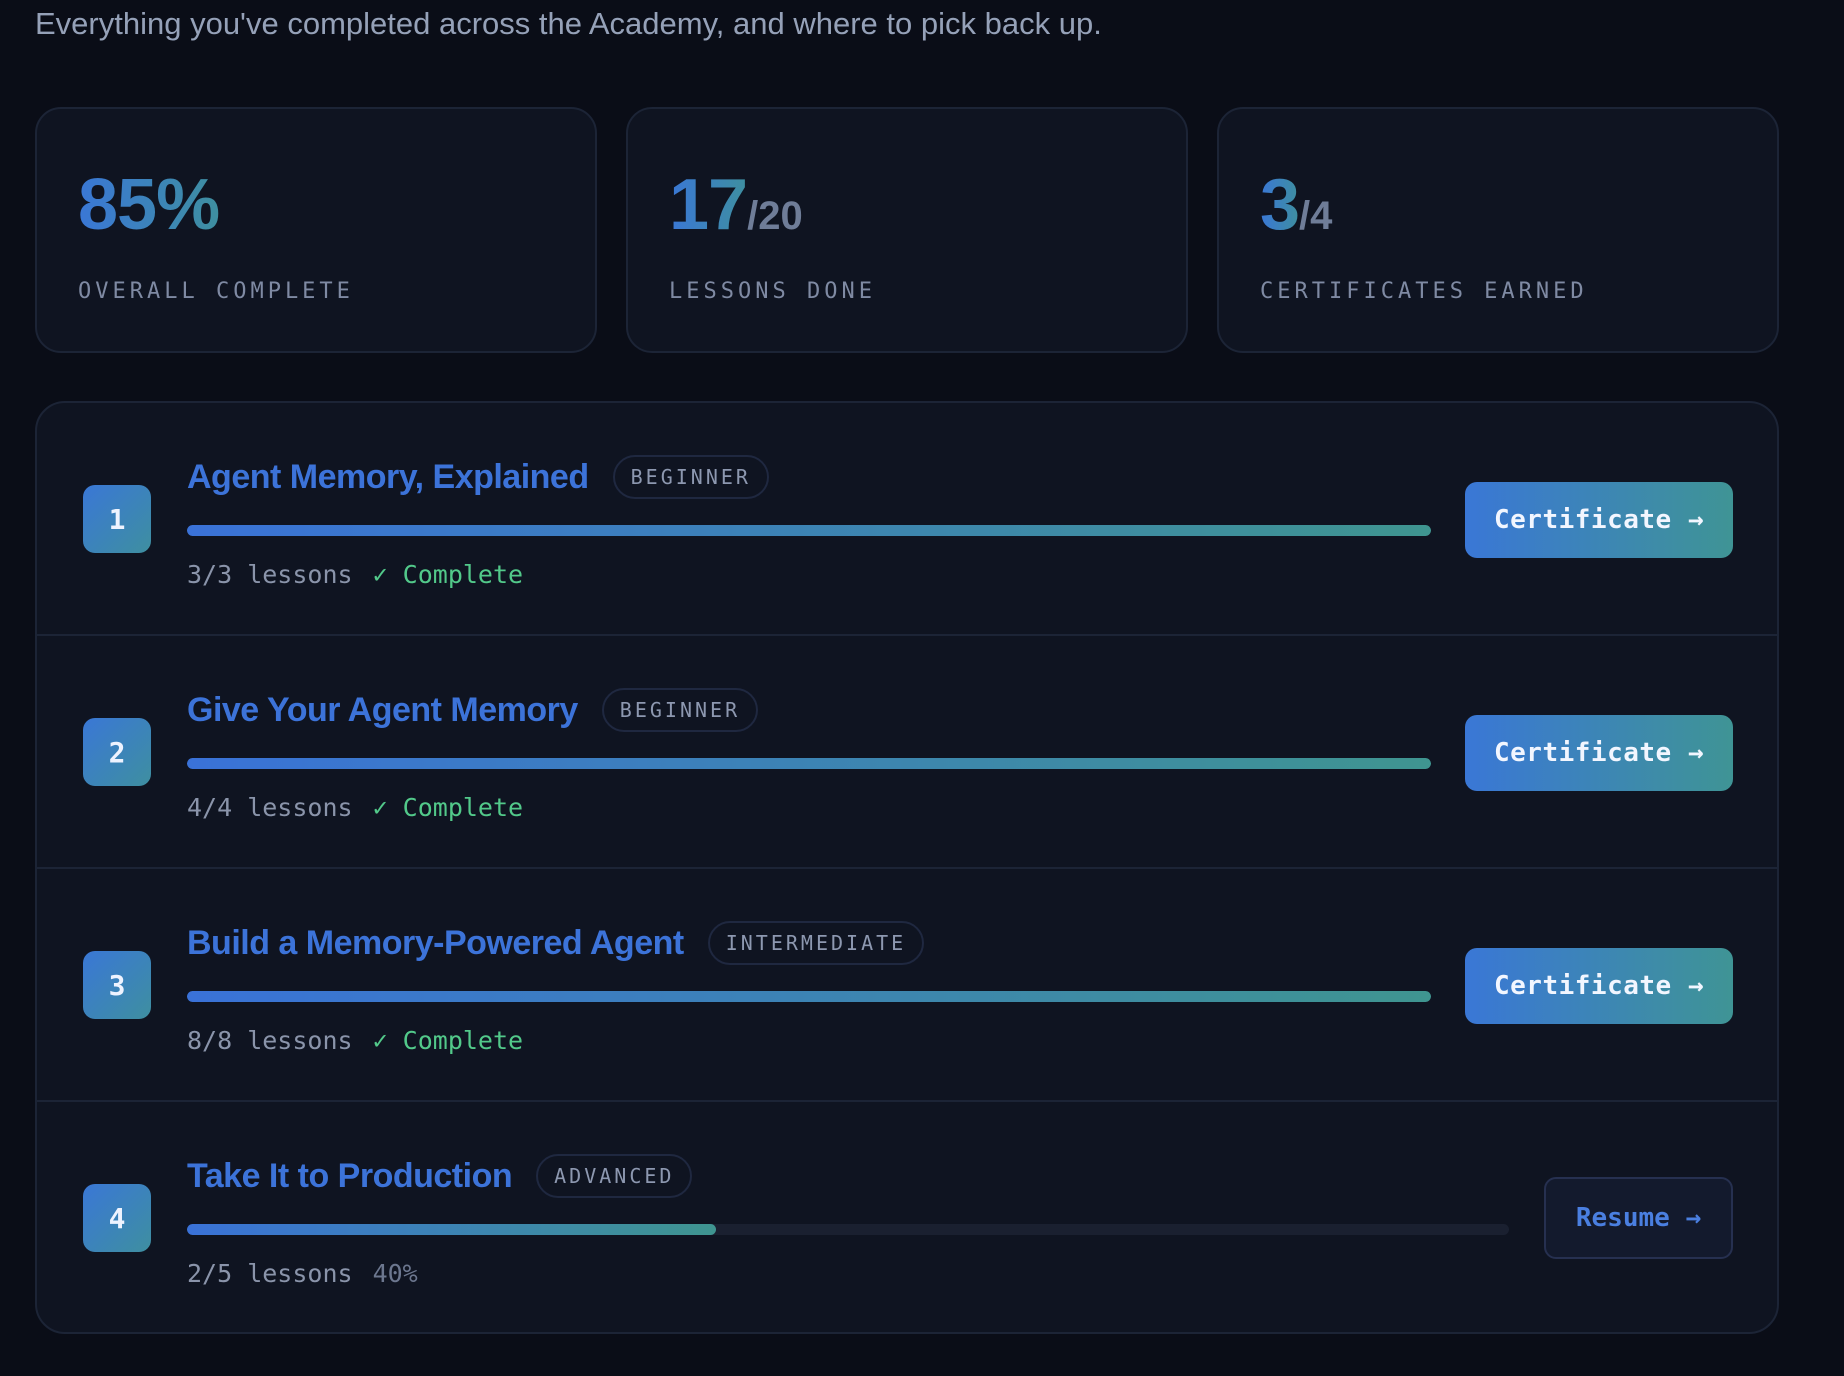  I want to click on stat-label: OVERALL COMPLETE, so click(216, 291).